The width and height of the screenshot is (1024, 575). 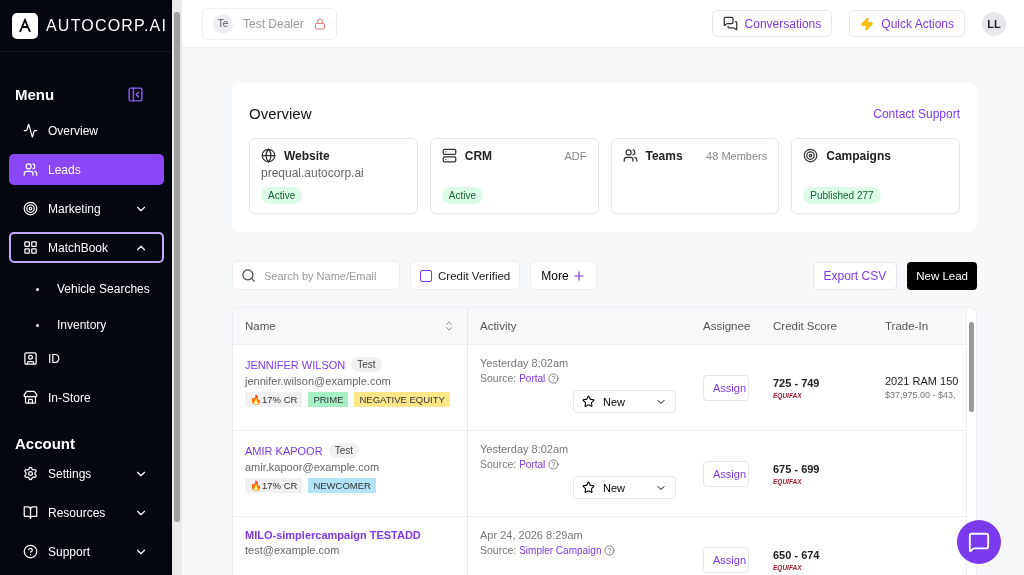 What do you see at coordinates (316, 275) in the screenshot?
I see `search-field: Search by Name/Email` at bounding box center [316, 275].